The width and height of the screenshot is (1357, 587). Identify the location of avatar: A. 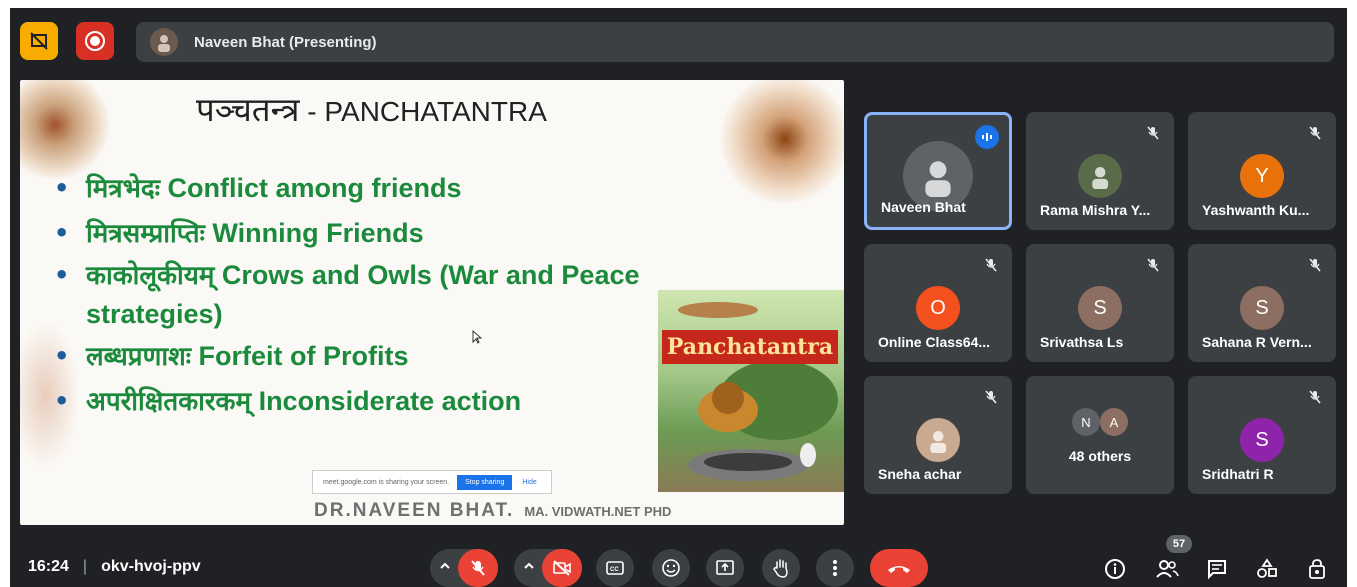
(1114, 422).